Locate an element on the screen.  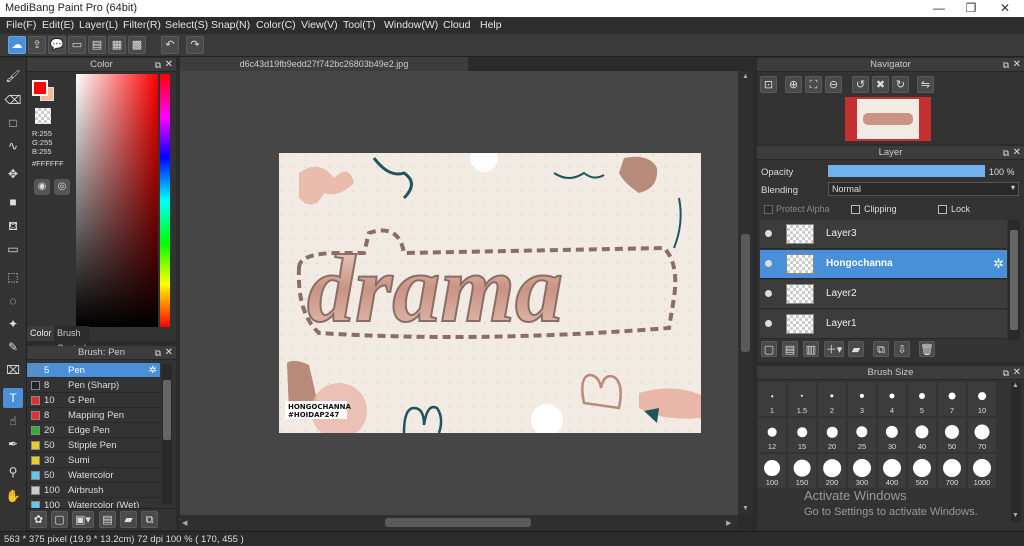
layer-list-scrollbar is located at coordinates (1014, 280).